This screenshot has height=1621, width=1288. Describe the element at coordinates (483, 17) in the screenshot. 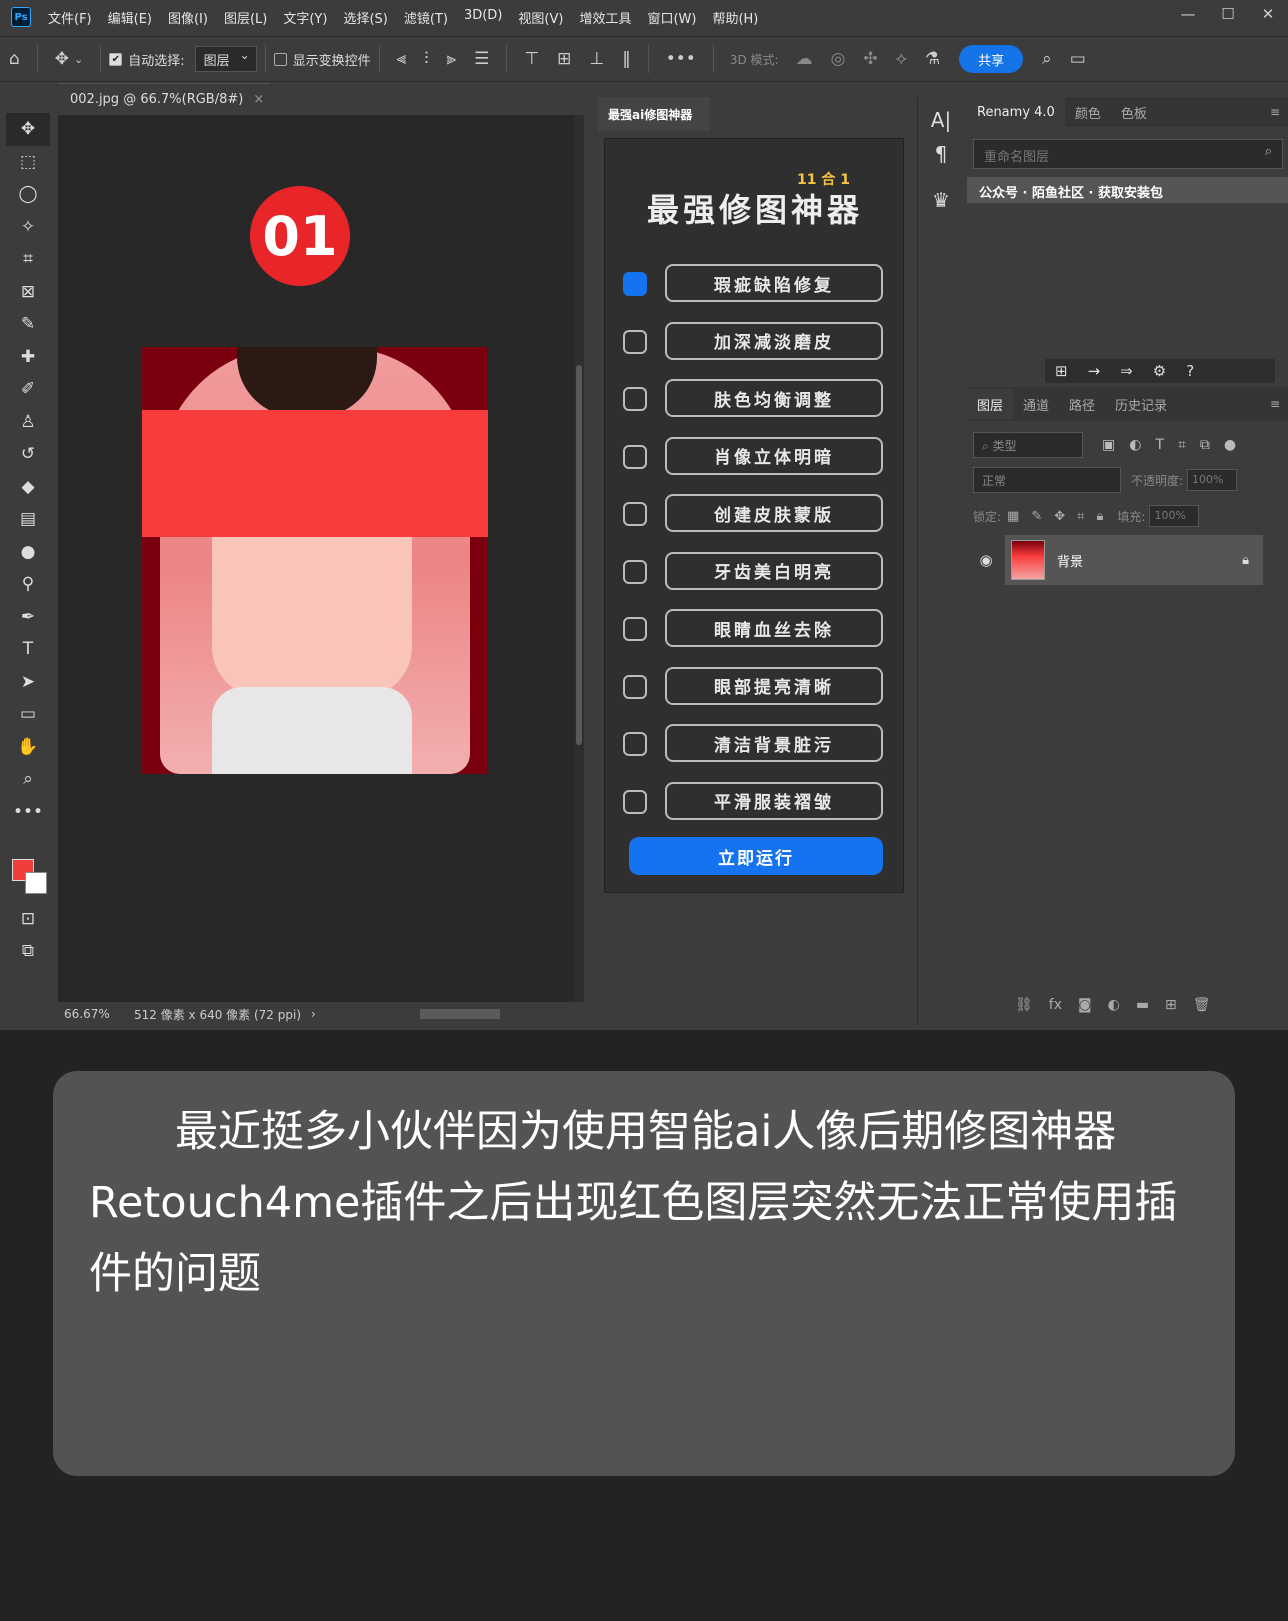

I see `menu-3d: 3D(D)` at that location.